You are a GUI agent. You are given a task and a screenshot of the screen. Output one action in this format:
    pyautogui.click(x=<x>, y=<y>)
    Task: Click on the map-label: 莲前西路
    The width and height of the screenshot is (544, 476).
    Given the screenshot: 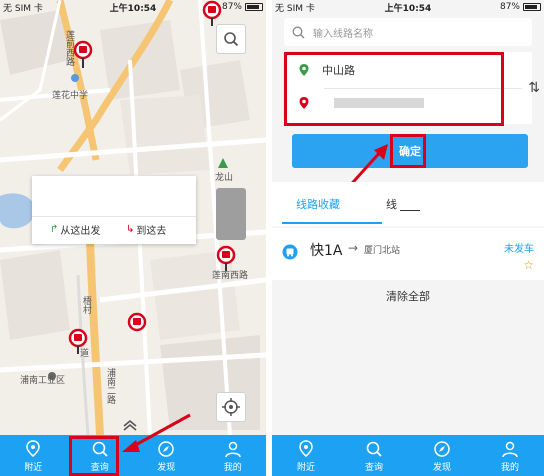 What is the action you would take?
    pyautogui.click(x=69, y=48)
    